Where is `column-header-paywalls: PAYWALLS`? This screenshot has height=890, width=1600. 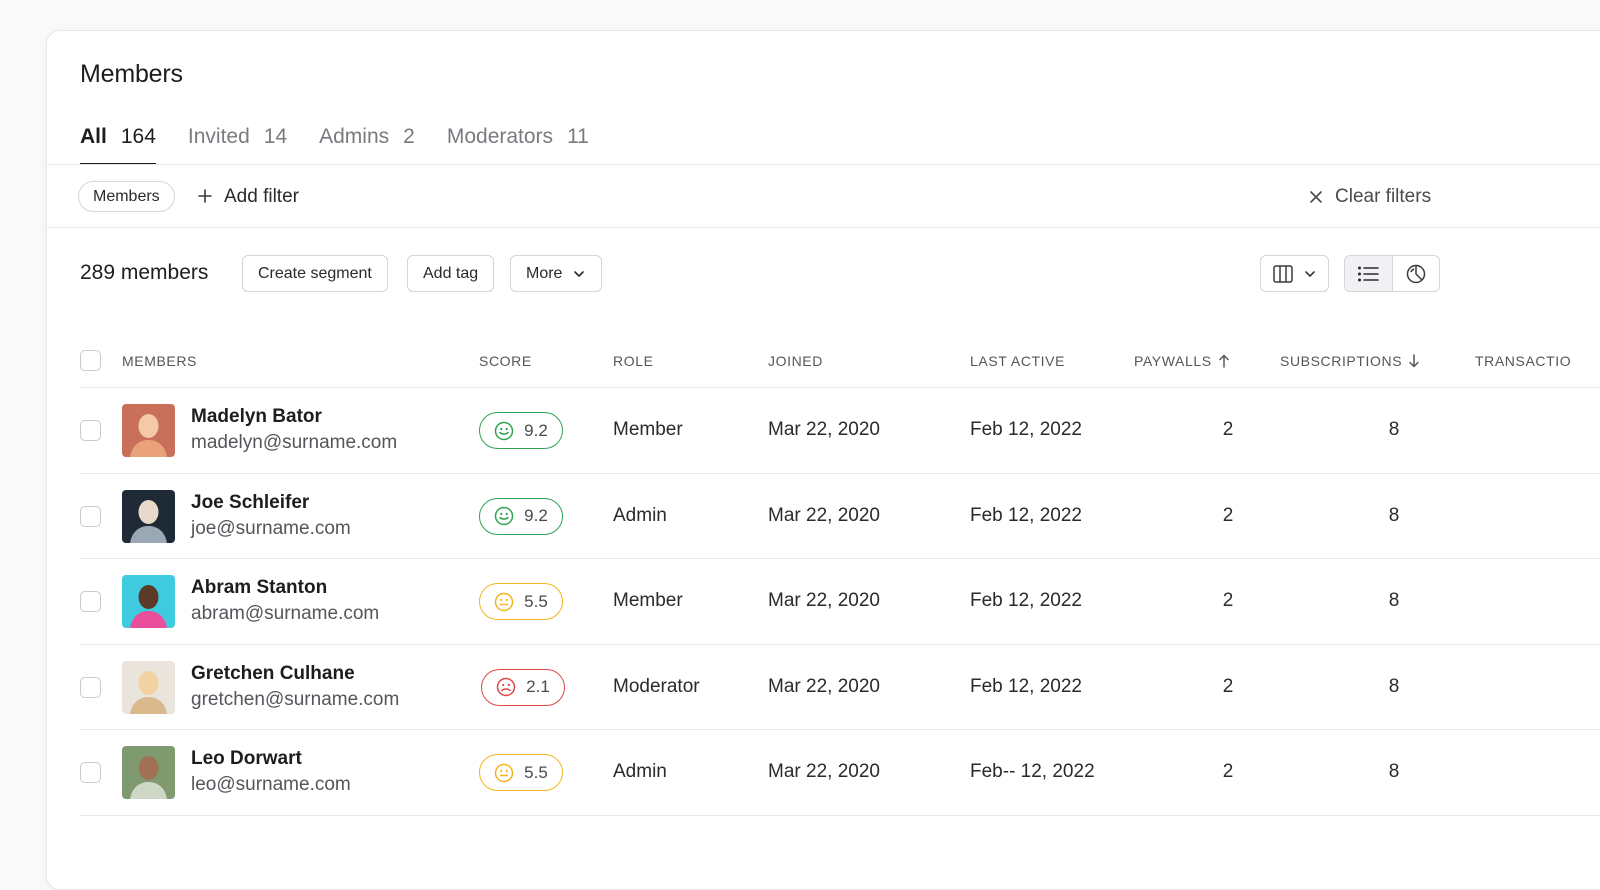 column-header-paywalls: PAYWALLS is located at coordinates (1182, 361).